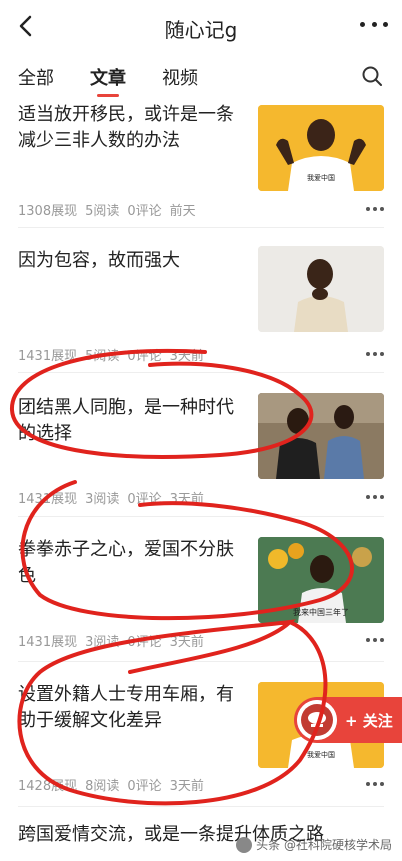  What do you see at coordinates (321, 148) in the screenshot?
I see `article-thumbnail: 我爱中国` at bounding box center [321, 148].